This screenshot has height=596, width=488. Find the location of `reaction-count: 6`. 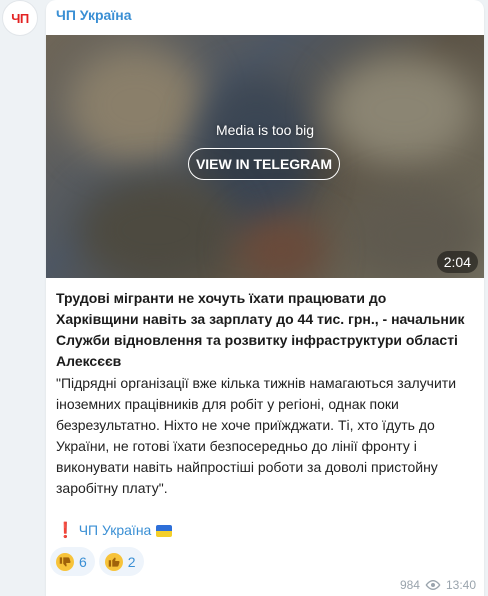

reaction-count: 6 is located at coordinates (83, 561).